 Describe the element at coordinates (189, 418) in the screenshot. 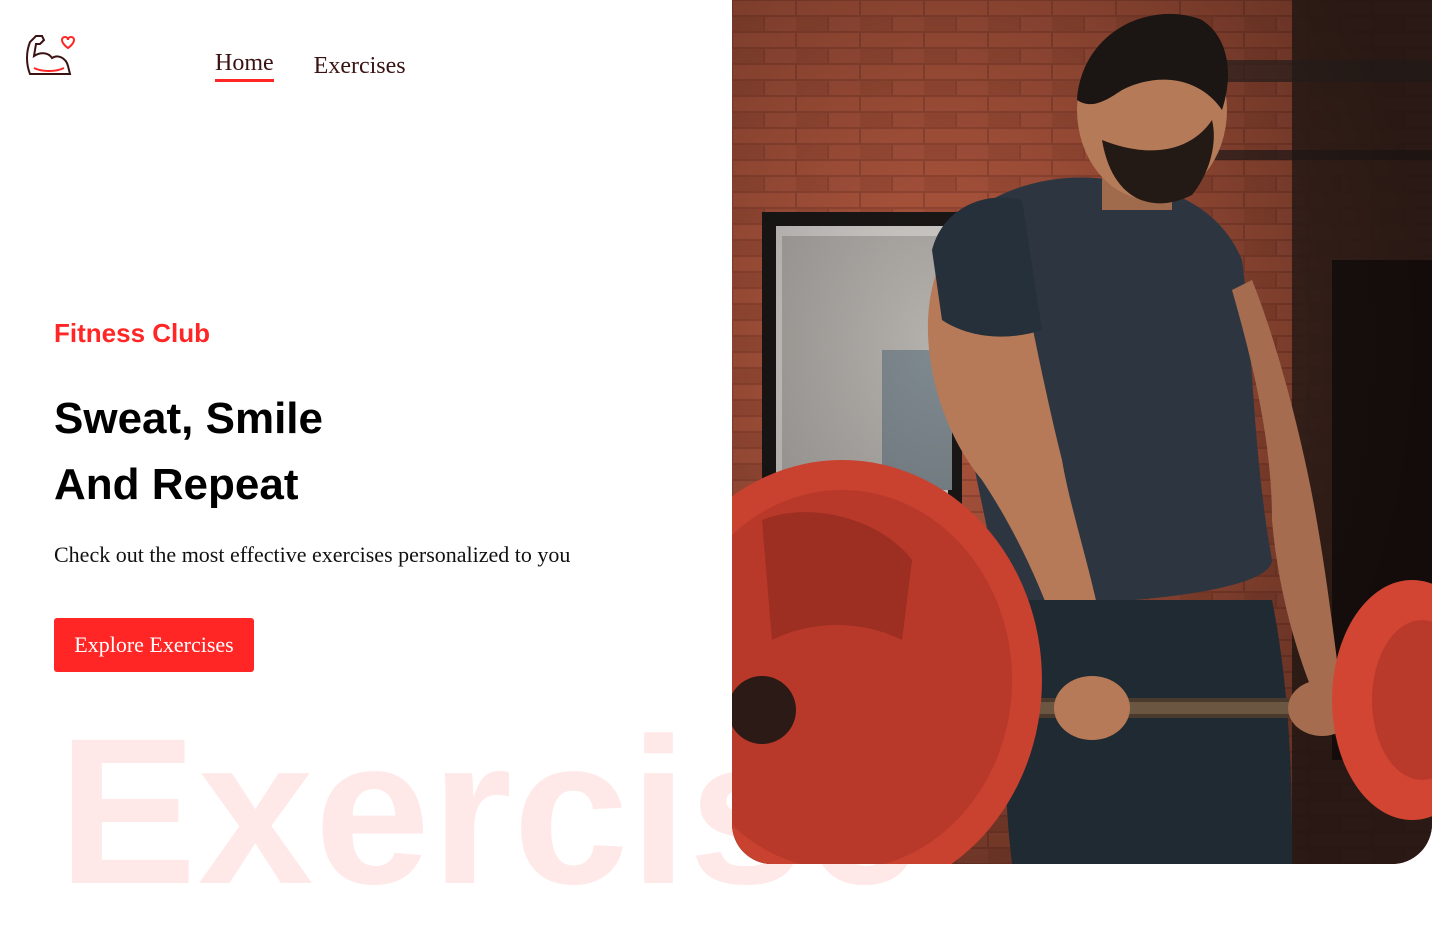

I see `headline-line-1: Sweat, Smile` at that location.